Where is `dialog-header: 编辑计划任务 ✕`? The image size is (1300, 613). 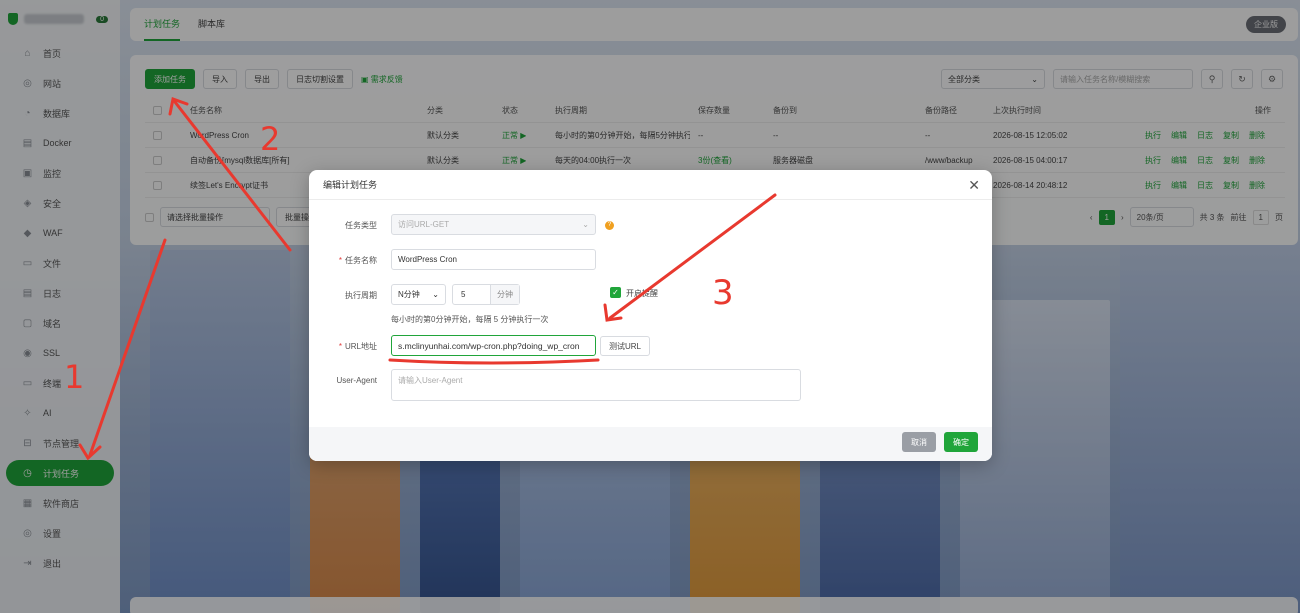
dialog-header: 编辑计划任务 ✕ is located at coordinates (650, 185).